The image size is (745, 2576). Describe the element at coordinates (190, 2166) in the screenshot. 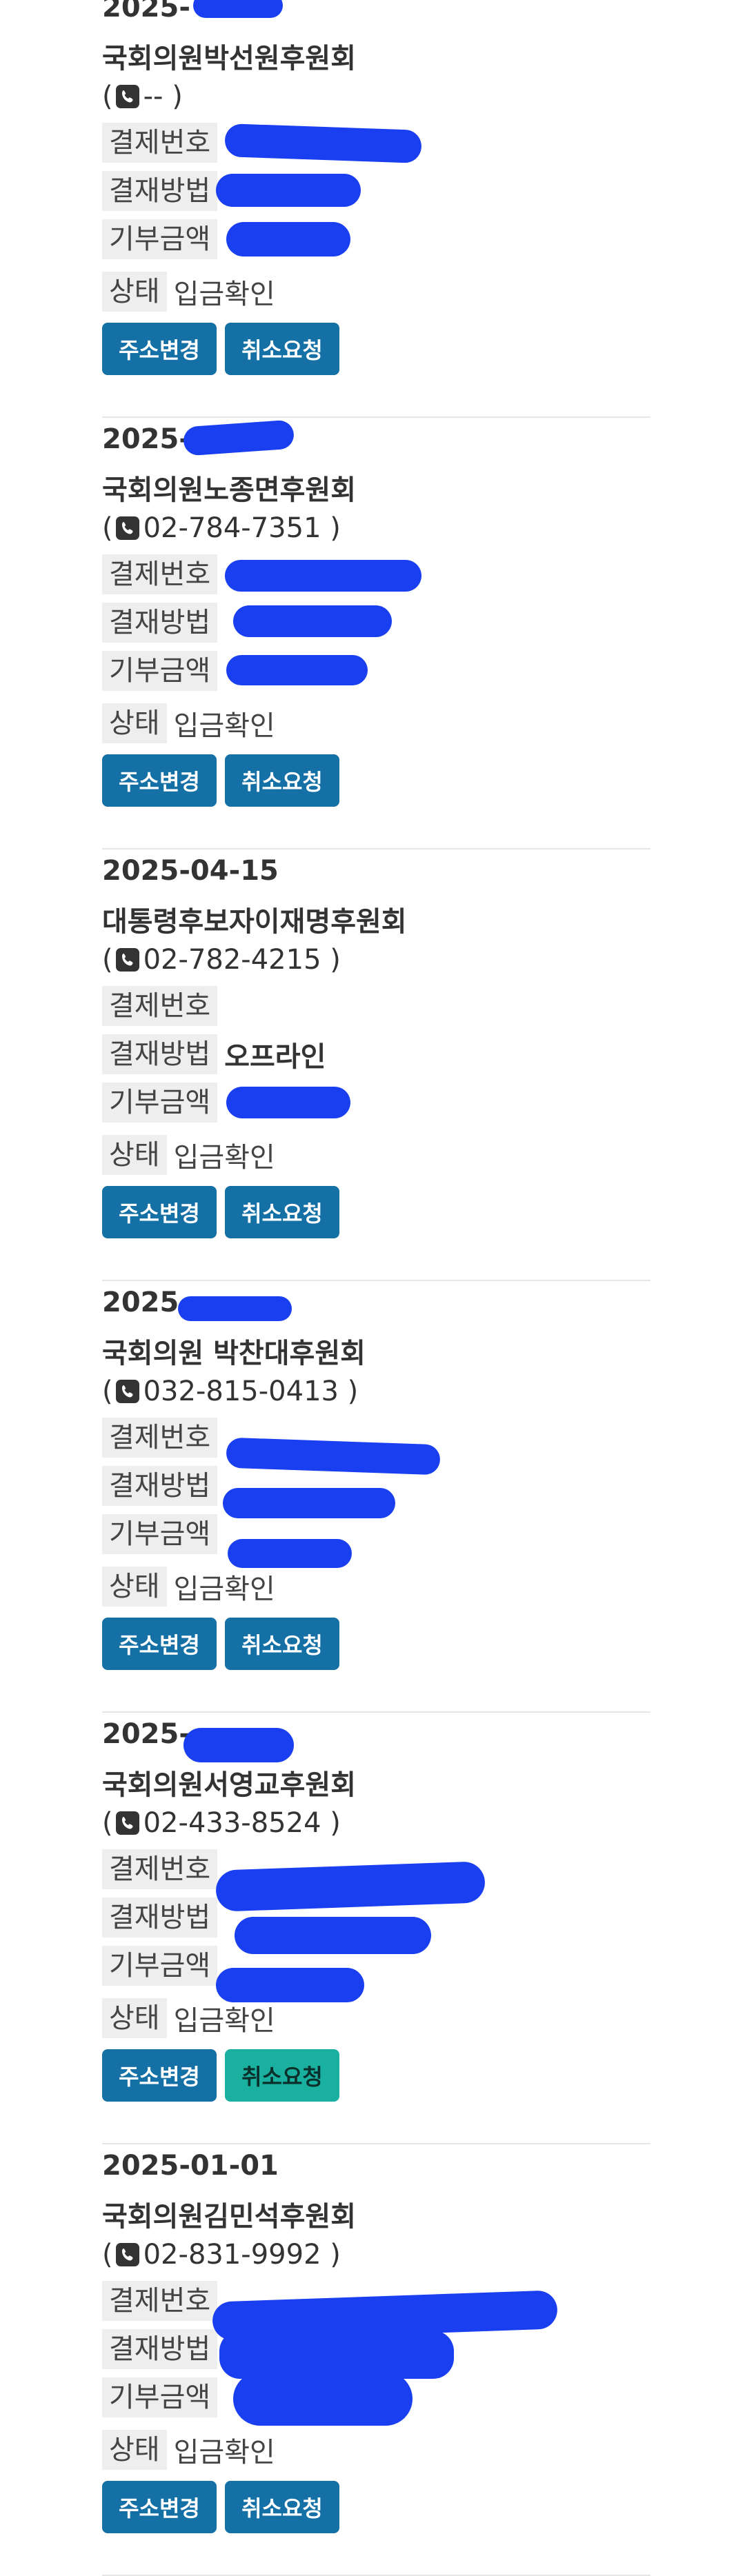

I see `date: 2025-01-01` at that location.